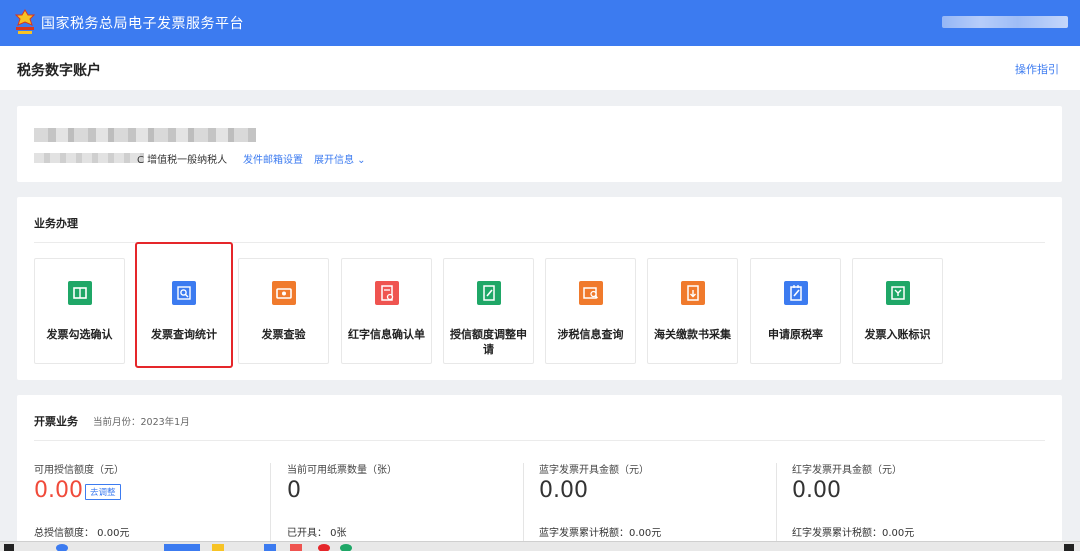  Describe the element at coordinates (145, 135) in the screenshot. I see `company-name-blurred` at that location.